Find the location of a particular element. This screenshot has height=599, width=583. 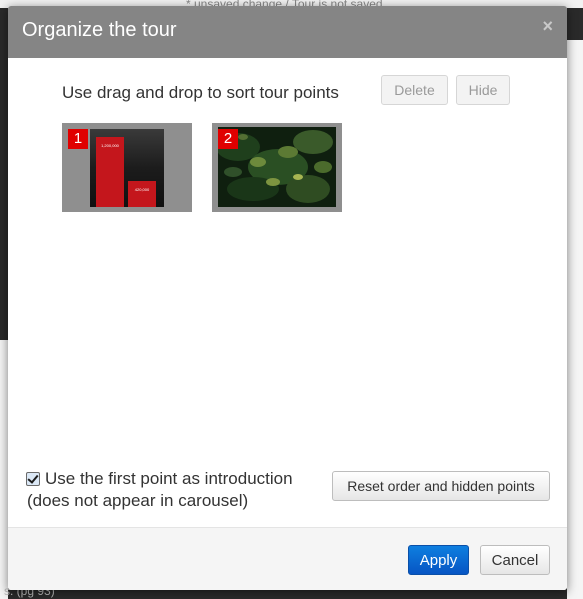

point-number-badge: 1 is located at coordinates (78, 139).